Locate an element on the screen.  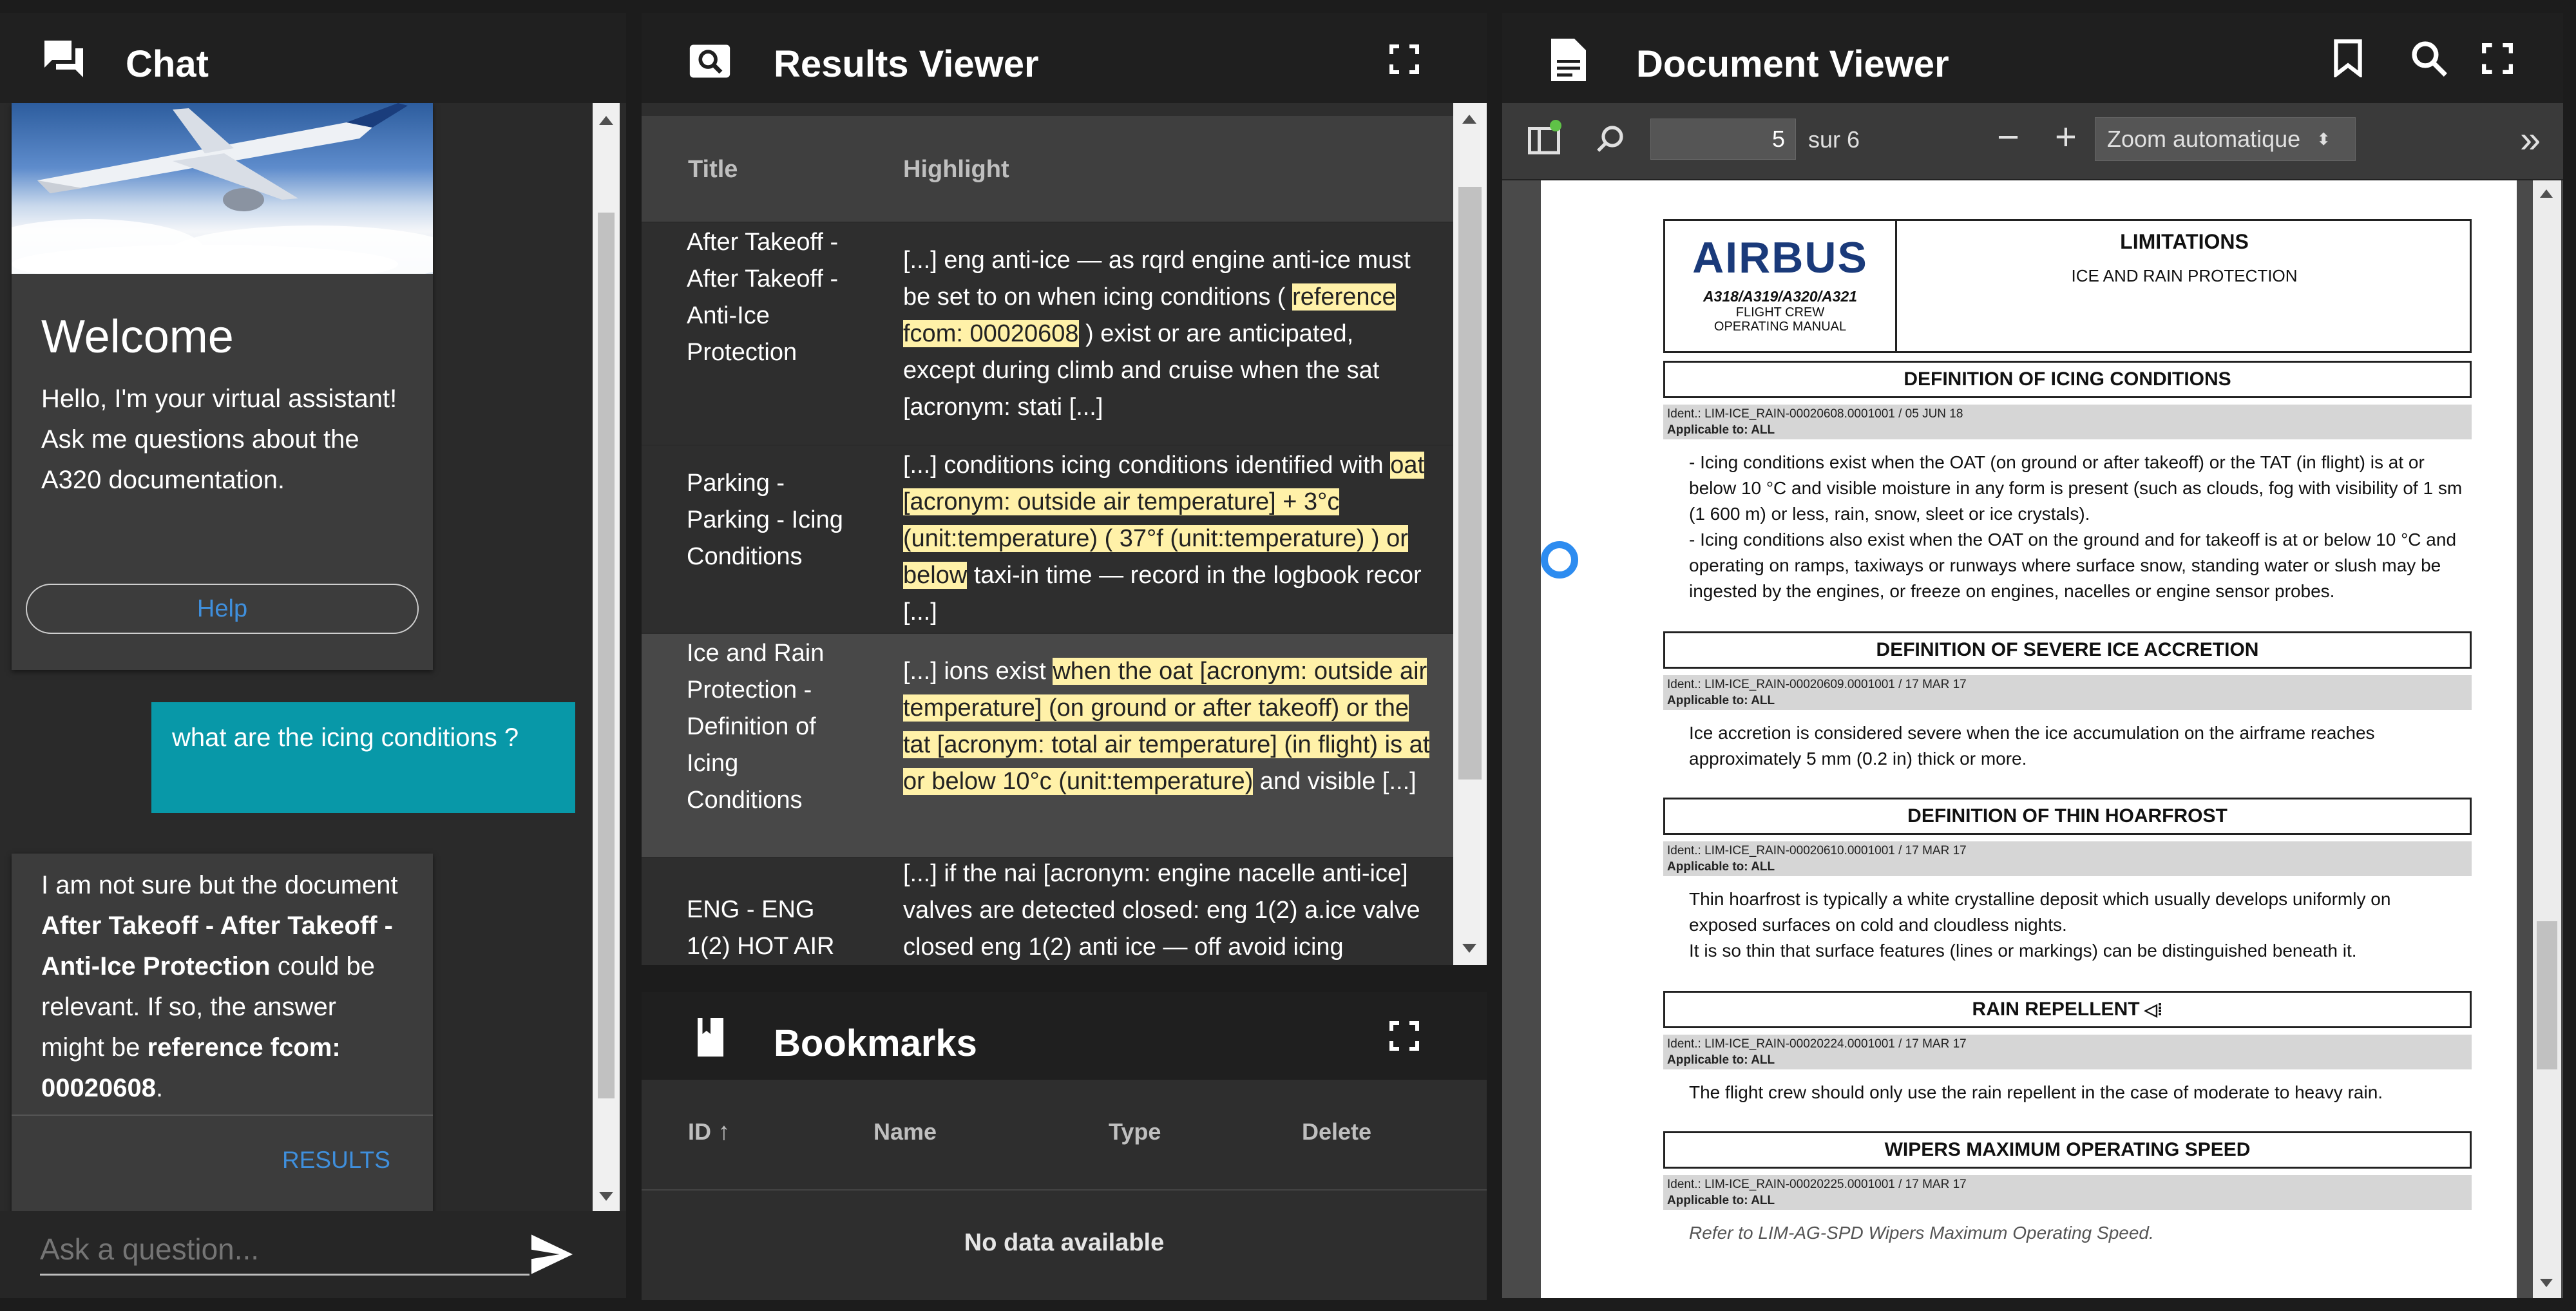
airbus-logo: AIRBUS is located at coordinates (1780, 257).